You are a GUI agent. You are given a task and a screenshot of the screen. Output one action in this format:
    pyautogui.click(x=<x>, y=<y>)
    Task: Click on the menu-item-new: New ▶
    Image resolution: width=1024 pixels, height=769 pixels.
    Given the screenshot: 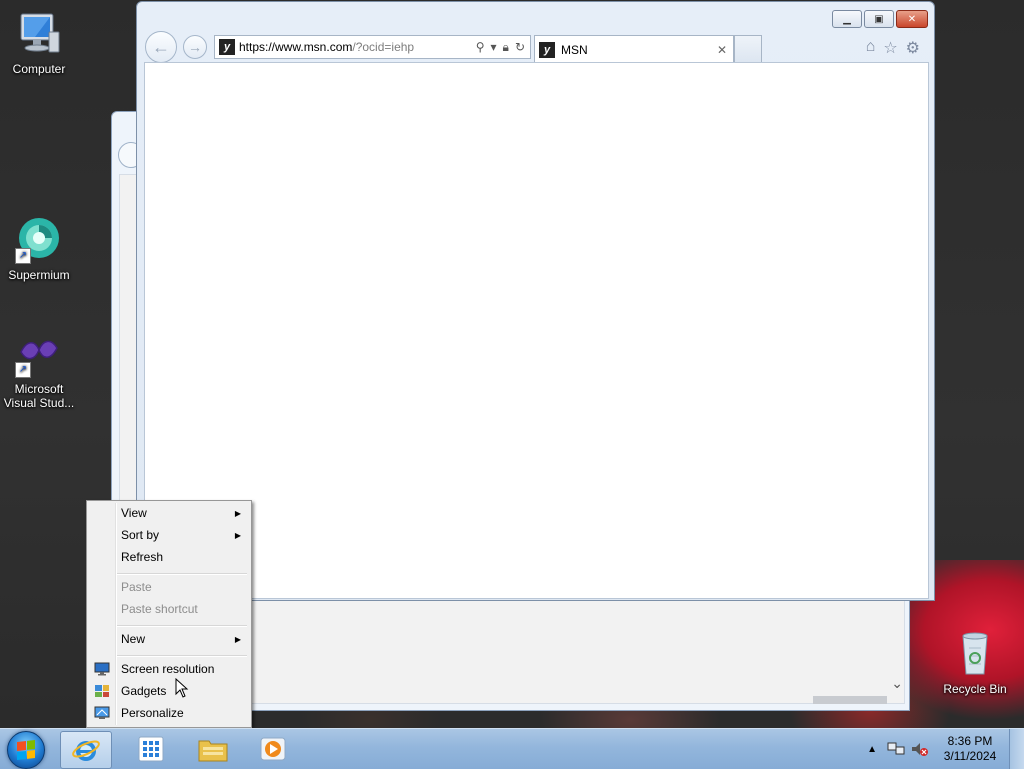 What is the action you would take?
    pyautogui.click(x=169, y=639)
    